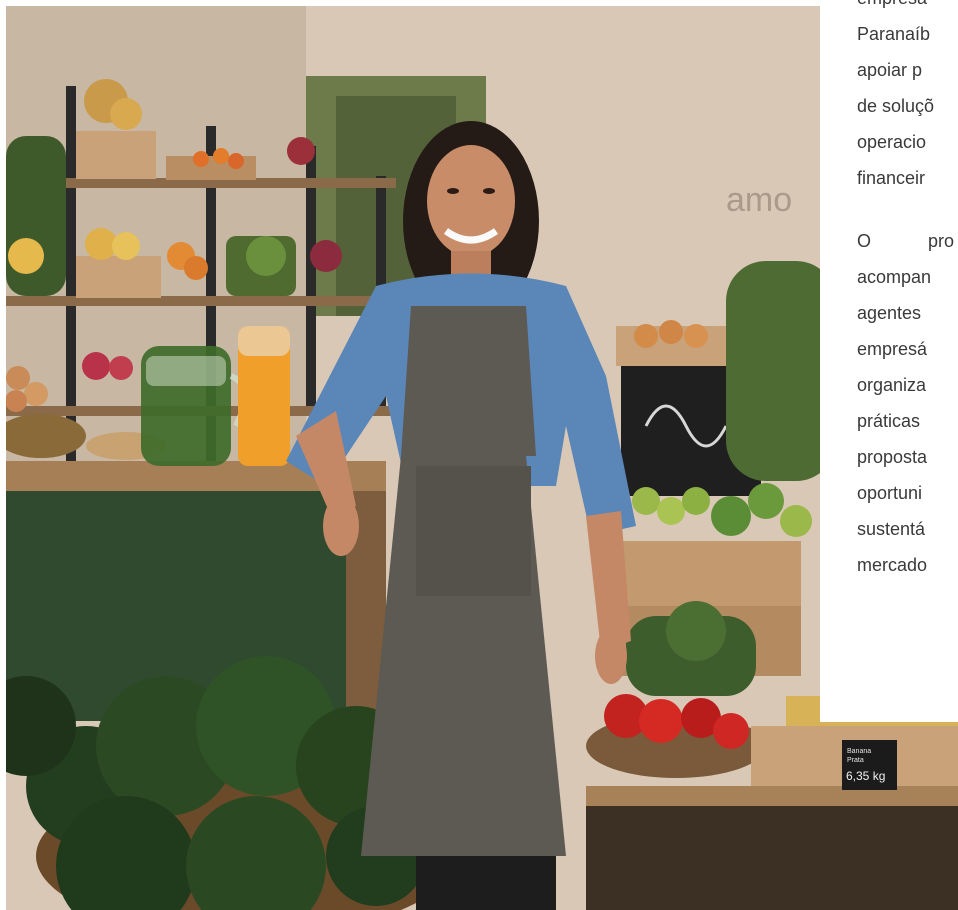 Image resolution: width=958 pixels, height=910 pixels. What do you see at coordinates (892, 142) in the screenshot?
I see `paragraph1-line: operacio` at bounding box center [892, 142].